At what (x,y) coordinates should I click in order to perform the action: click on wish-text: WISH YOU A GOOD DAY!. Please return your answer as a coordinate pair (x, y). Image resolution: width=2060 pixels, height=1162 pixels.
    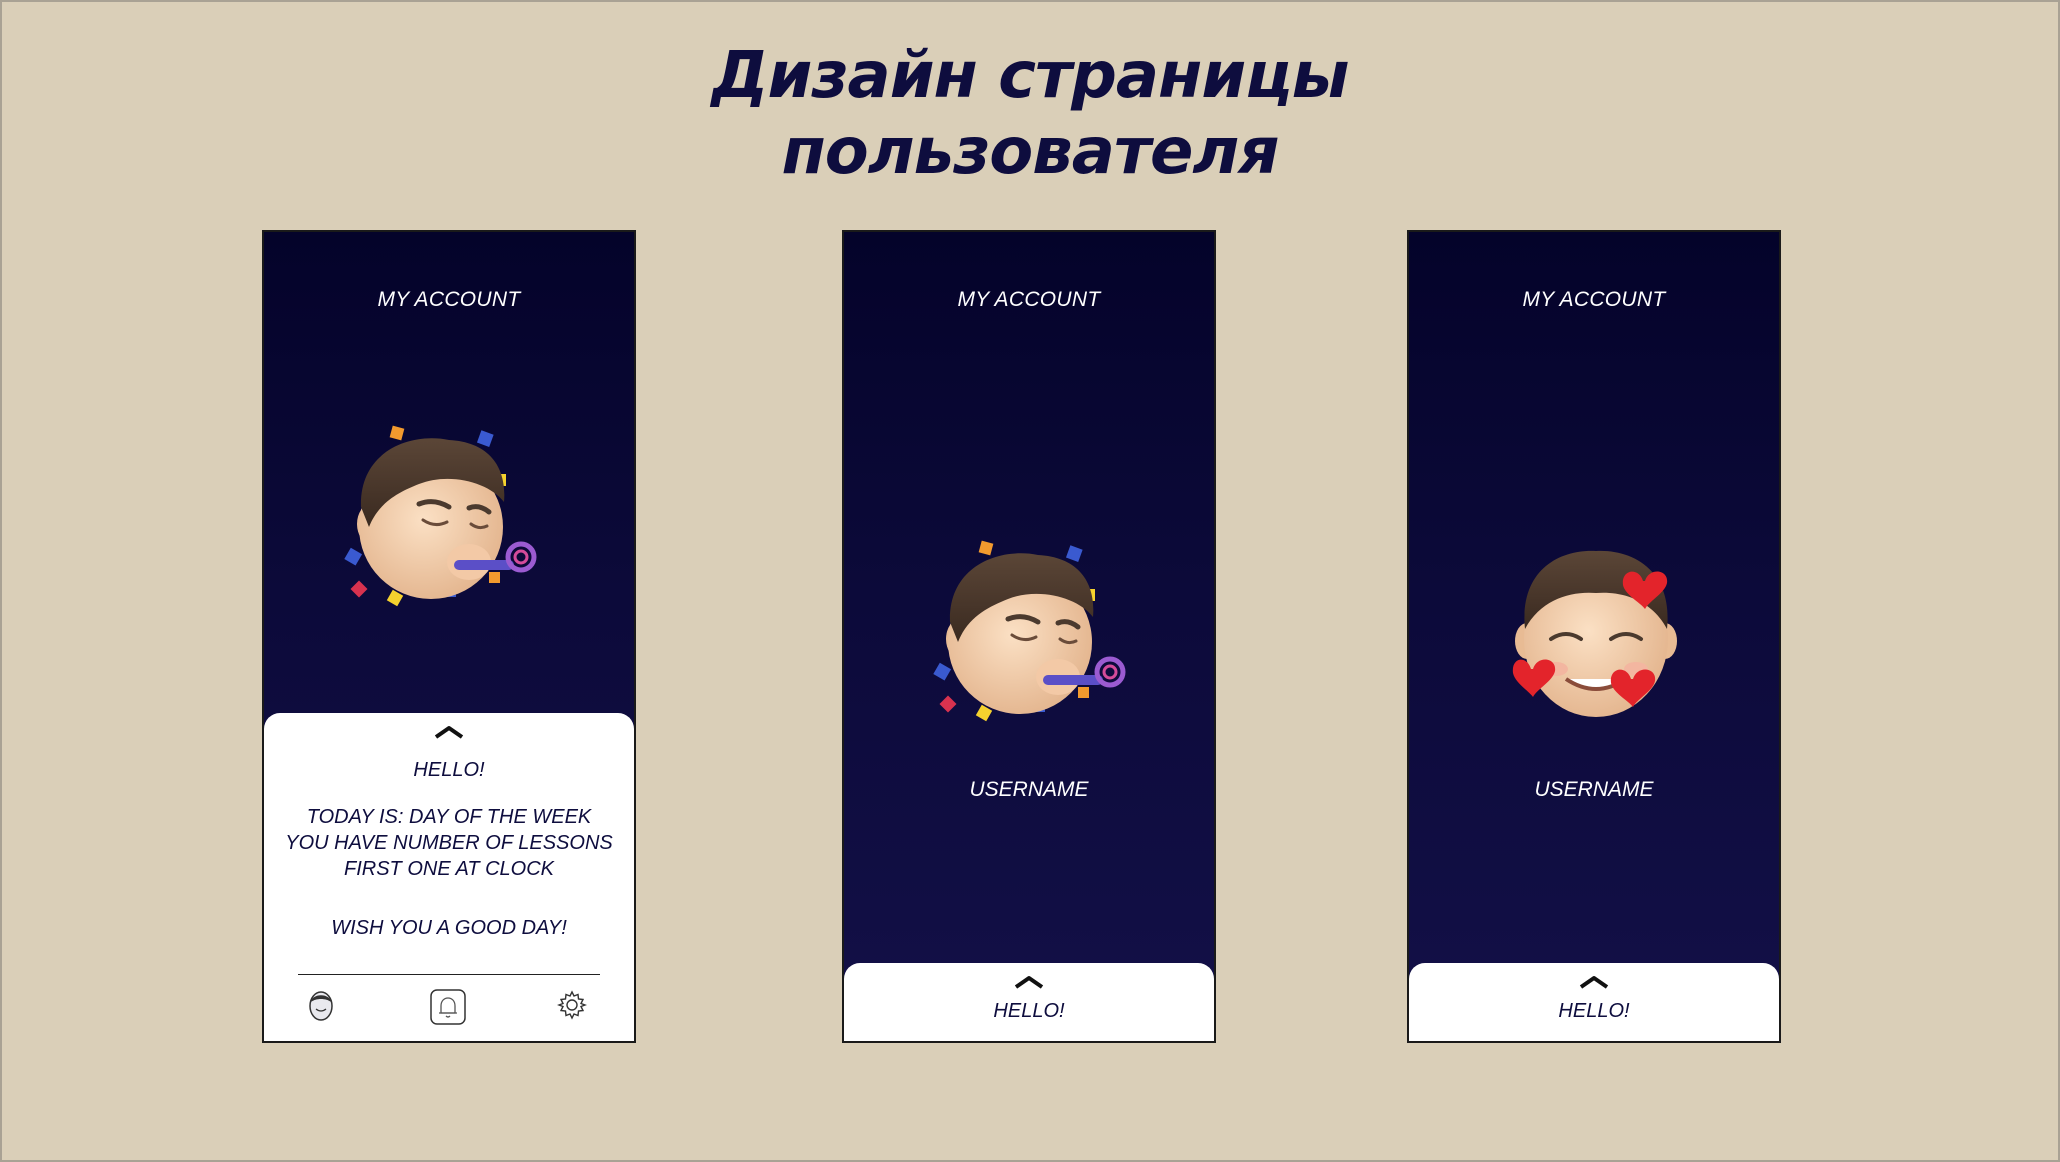
    Looking at the image, I should click on (449, 928).